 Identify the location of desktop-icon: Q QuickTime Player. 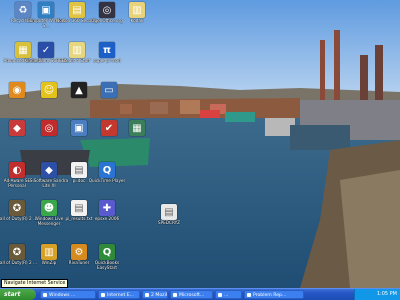
(107, 180).